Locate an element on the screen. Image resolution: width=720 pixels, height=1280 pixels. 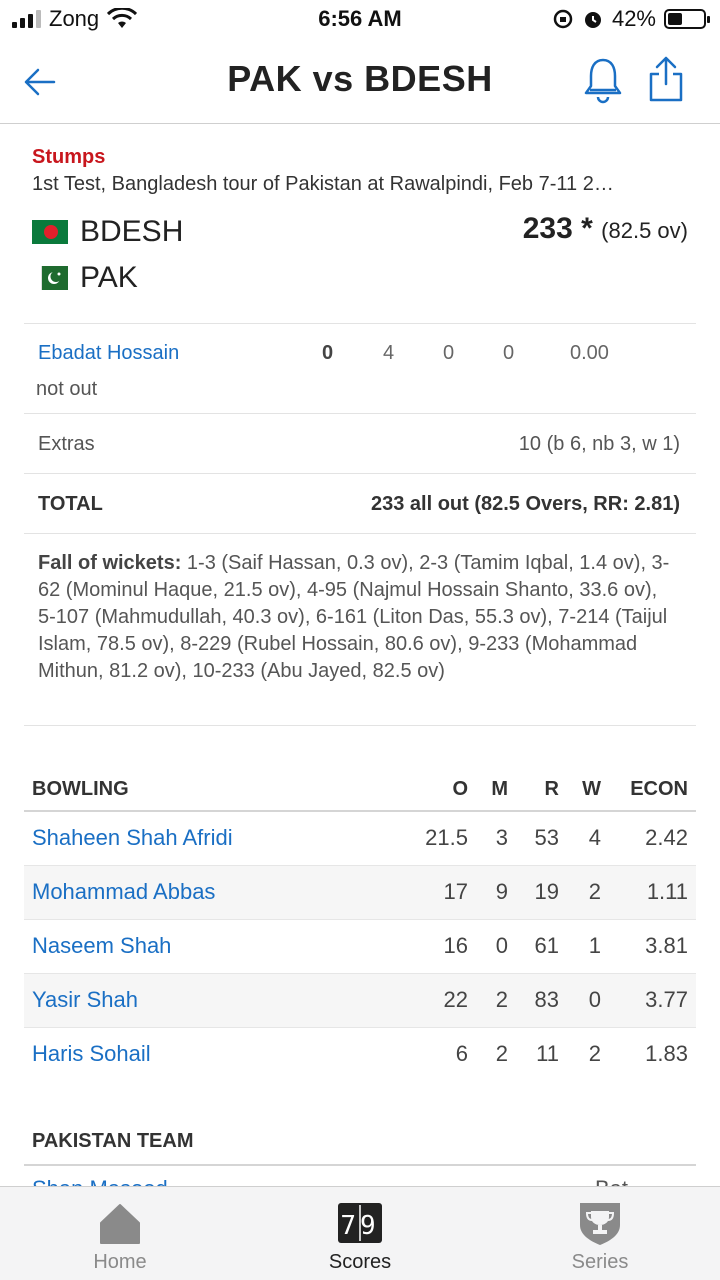
share-icon is located at coordinates (666, 79).